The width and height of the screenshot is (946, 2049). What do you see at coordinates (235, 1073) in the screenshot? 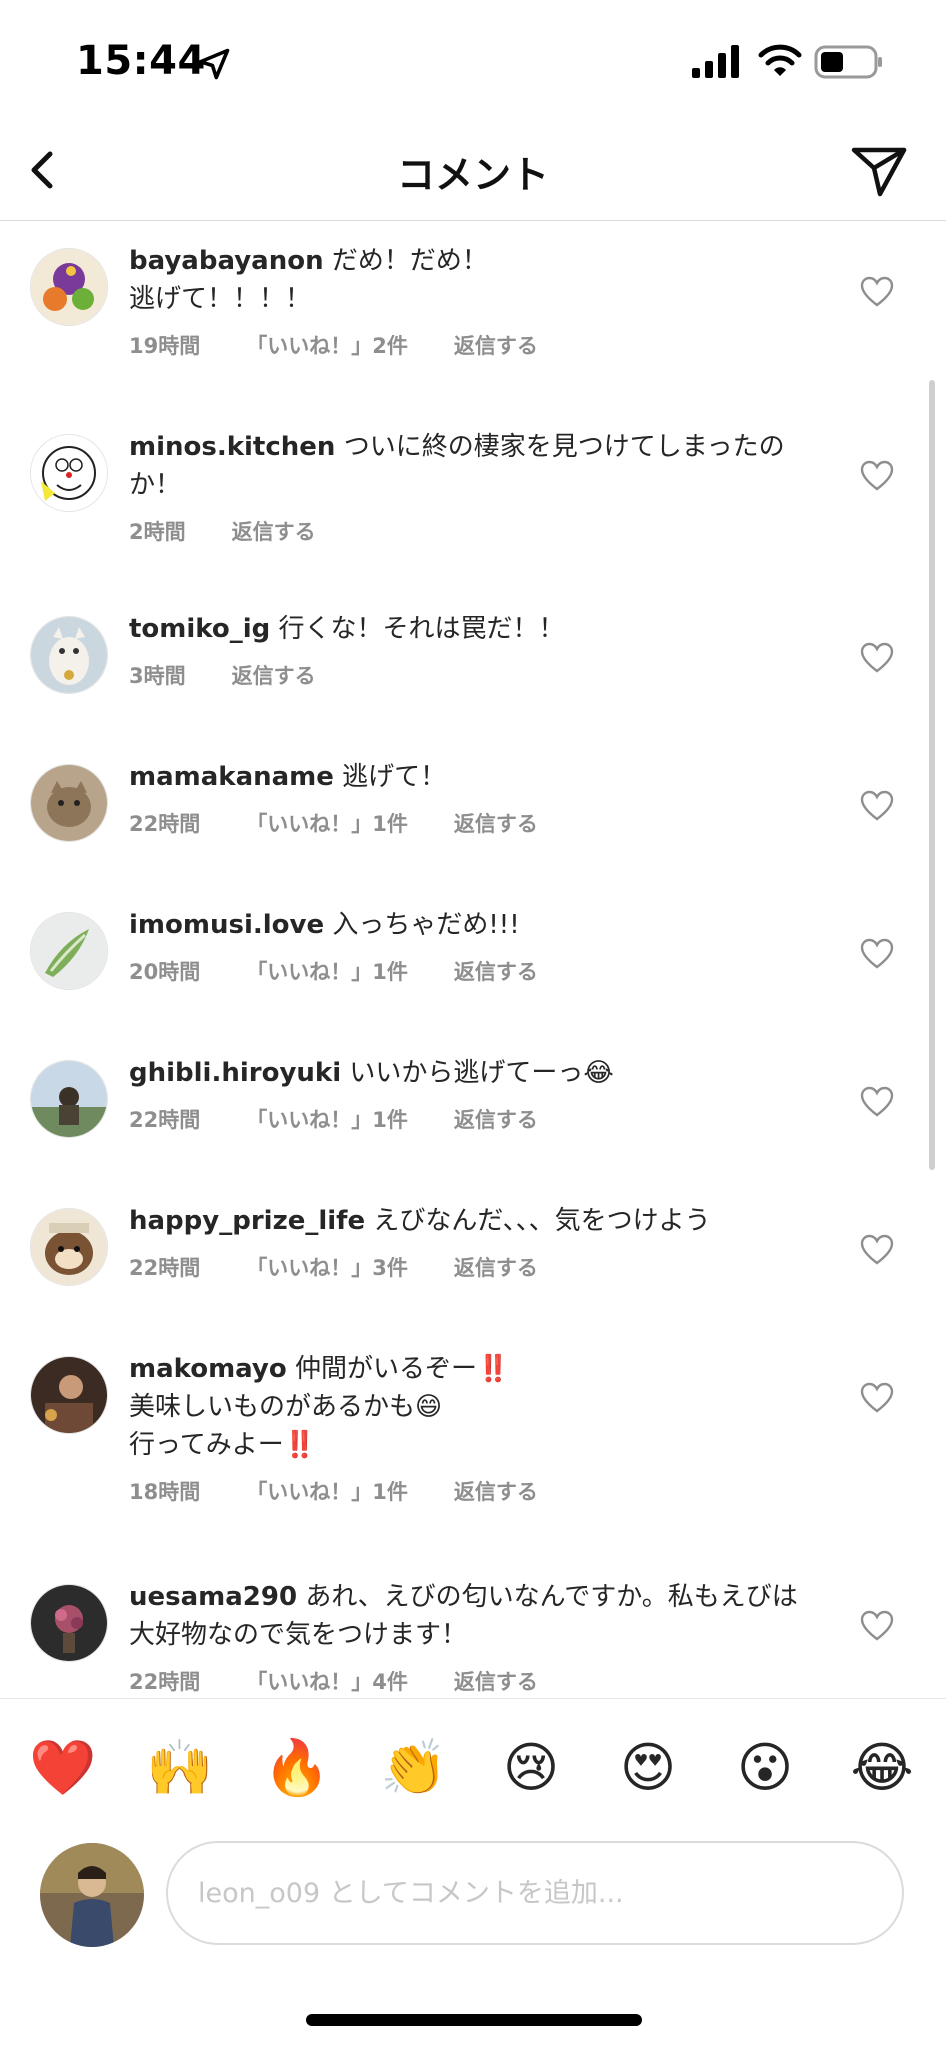
I see `comment-username: ghibli.hiroyuki` at bounding box center [235, 1073].